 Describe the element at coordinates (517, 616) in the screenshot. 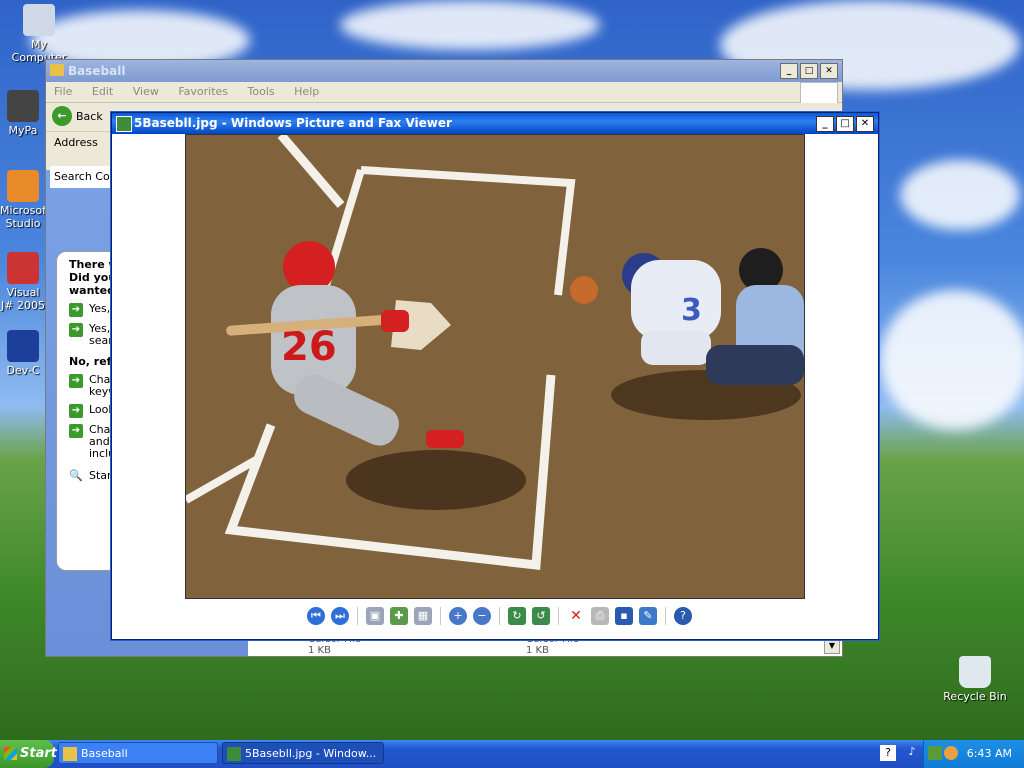

I see `rotate-clockwise-icon: ↻` at that location.